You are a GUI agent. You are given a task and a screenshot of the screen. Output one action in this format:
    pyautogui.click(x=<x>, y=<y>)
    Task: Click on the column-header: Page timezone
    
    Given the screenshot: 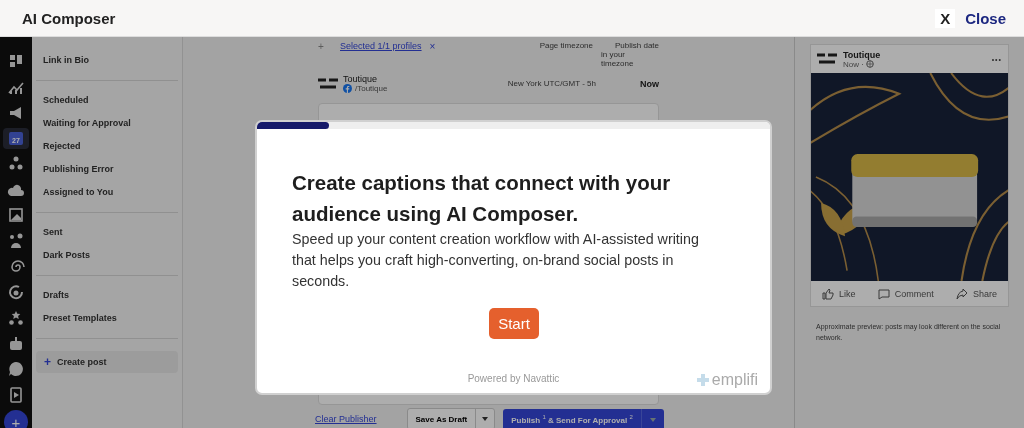 What is the action you would take?
    pyautogui.click(x=565, y=45)
    